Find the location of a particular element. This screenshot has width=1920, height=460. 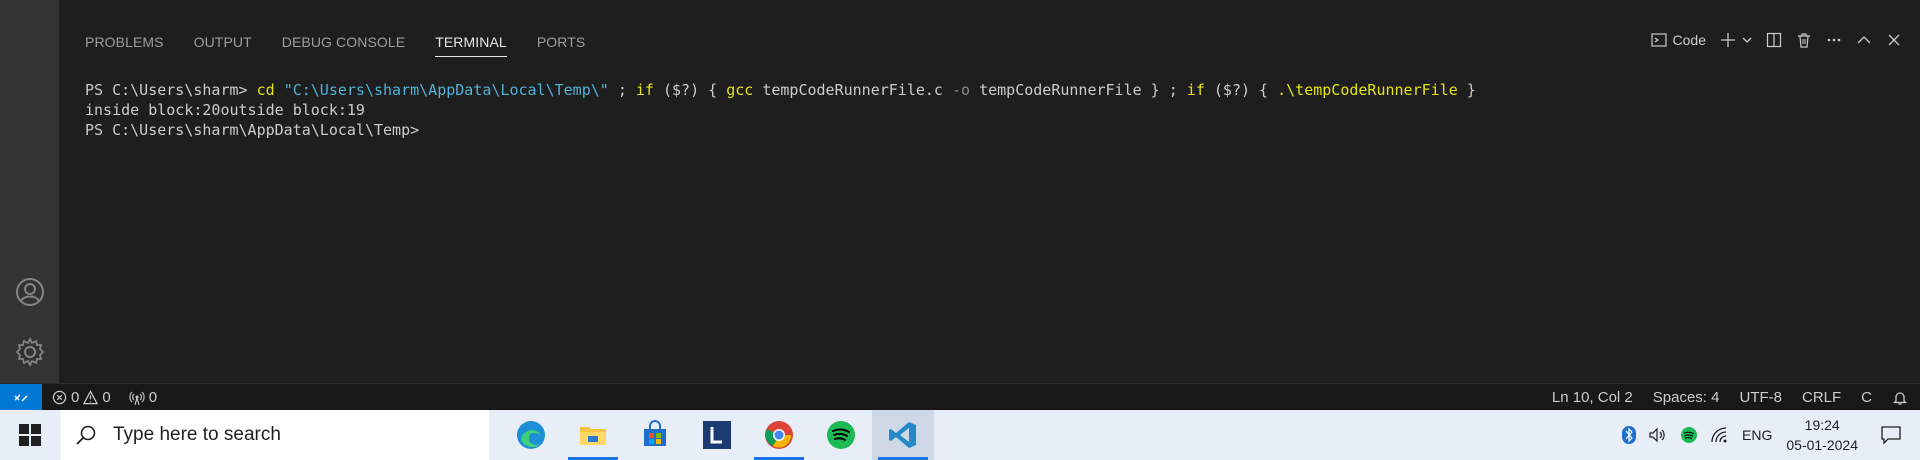

cmd-cd: cd is located at coordinates (265, 90).